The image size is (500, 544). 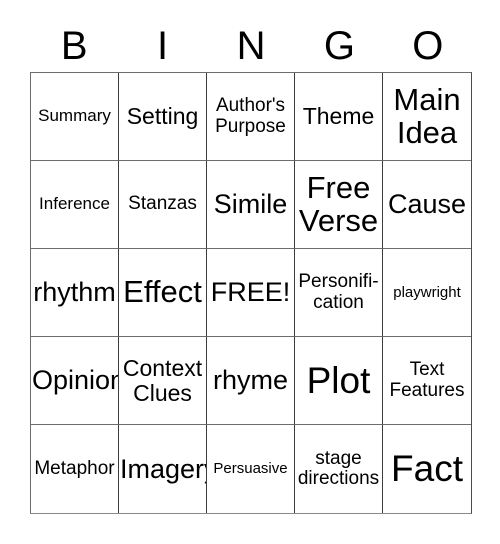 I want to click on bingo-cell: Simile, so click(x=251, y=205).